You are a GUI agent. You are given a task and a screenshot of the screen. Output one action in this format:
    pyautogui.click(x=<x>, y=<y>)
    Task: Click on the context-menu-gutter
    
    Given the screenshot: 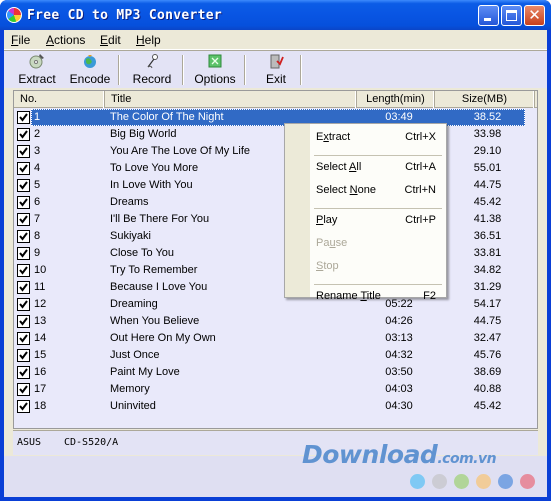 What is the action you would take?
    pyautogui.click(x=297, y=210)
    